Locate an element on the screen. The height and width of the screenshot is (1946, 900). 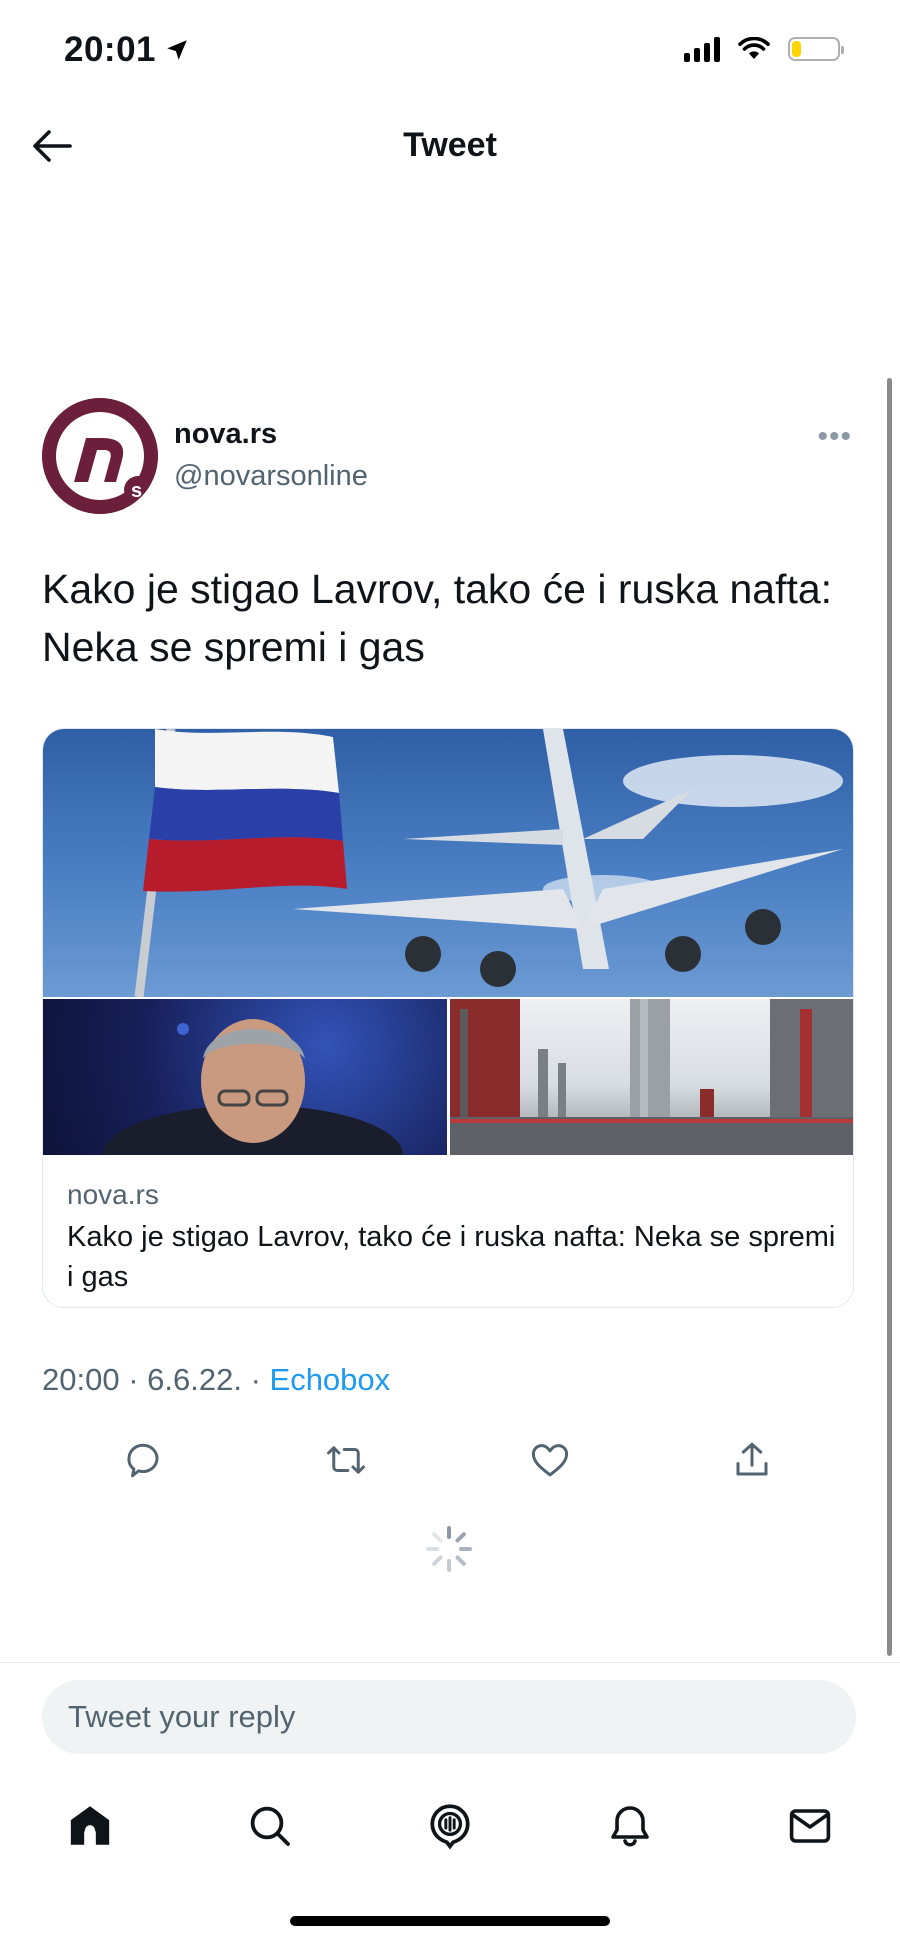
spaces-icon is located at coordinates (450, 1827).